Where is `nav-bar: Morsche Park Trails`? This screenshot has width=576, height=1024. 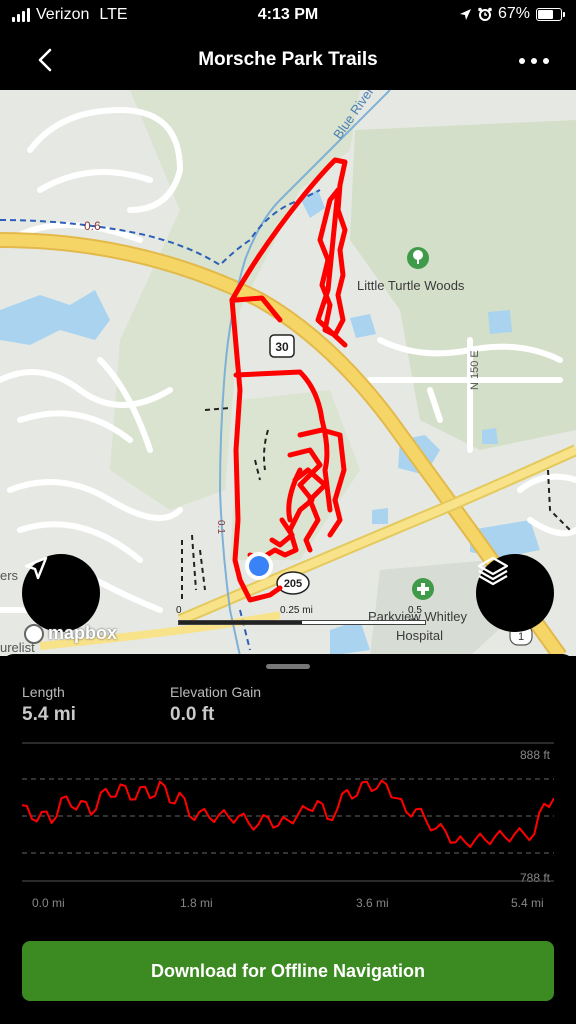
nav-bar: Morsche Park Trails is located at coordinates (288, 61).